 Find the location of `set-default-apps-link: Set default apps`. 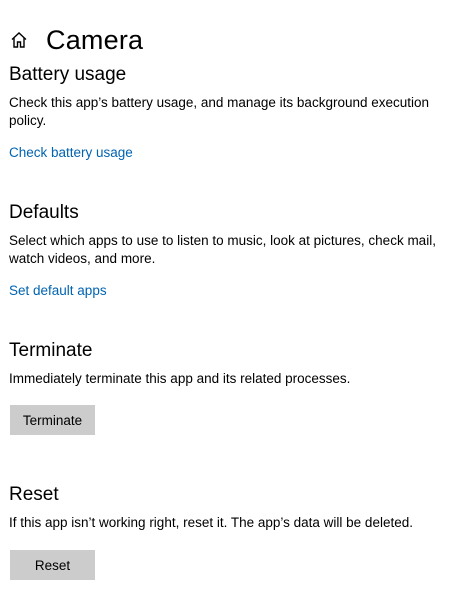

set-default-apps-link: Set default apps is located at coordinates (58, 290).